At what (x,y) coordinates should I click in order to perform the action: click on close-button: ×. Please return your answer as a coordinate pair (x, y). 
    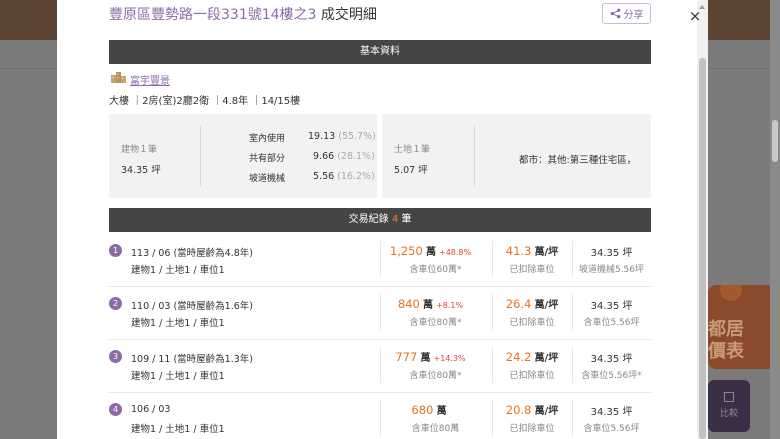
    Looking at the image, I should click on (695, 16).